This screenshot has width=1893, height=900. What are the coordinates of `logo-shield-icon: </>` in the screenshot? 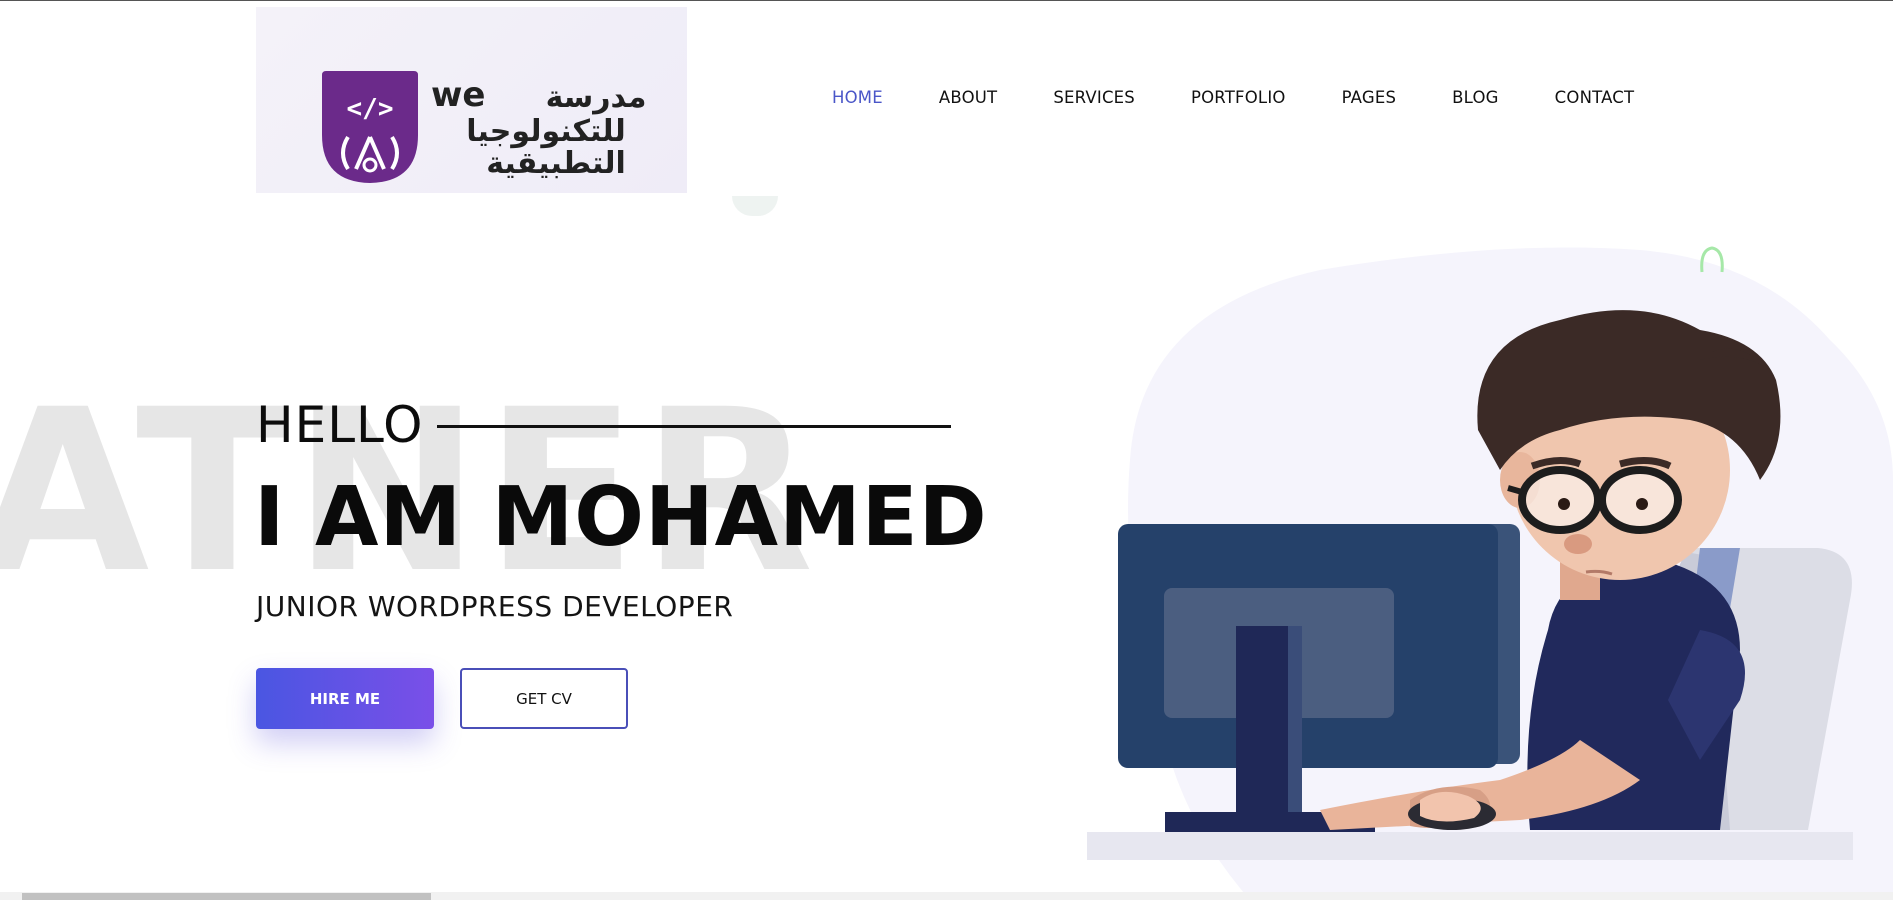 It's located at (370, 127).